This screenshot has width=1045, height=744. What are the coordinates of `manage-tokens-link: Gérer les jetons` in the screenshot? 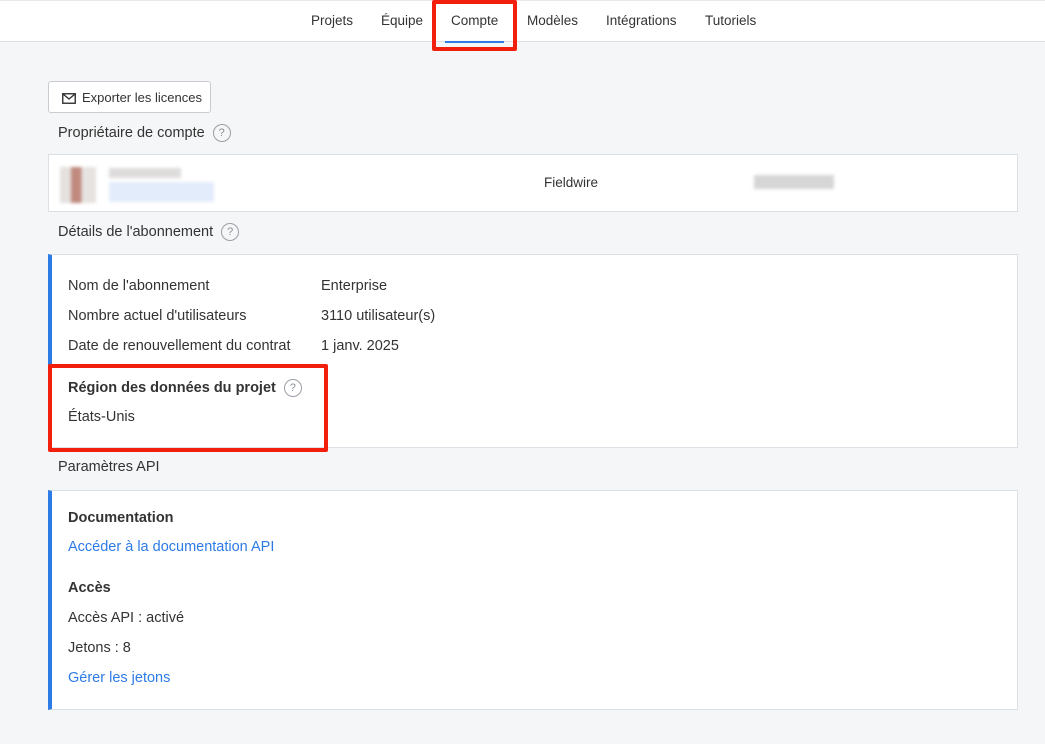 It's located at (119, 678).